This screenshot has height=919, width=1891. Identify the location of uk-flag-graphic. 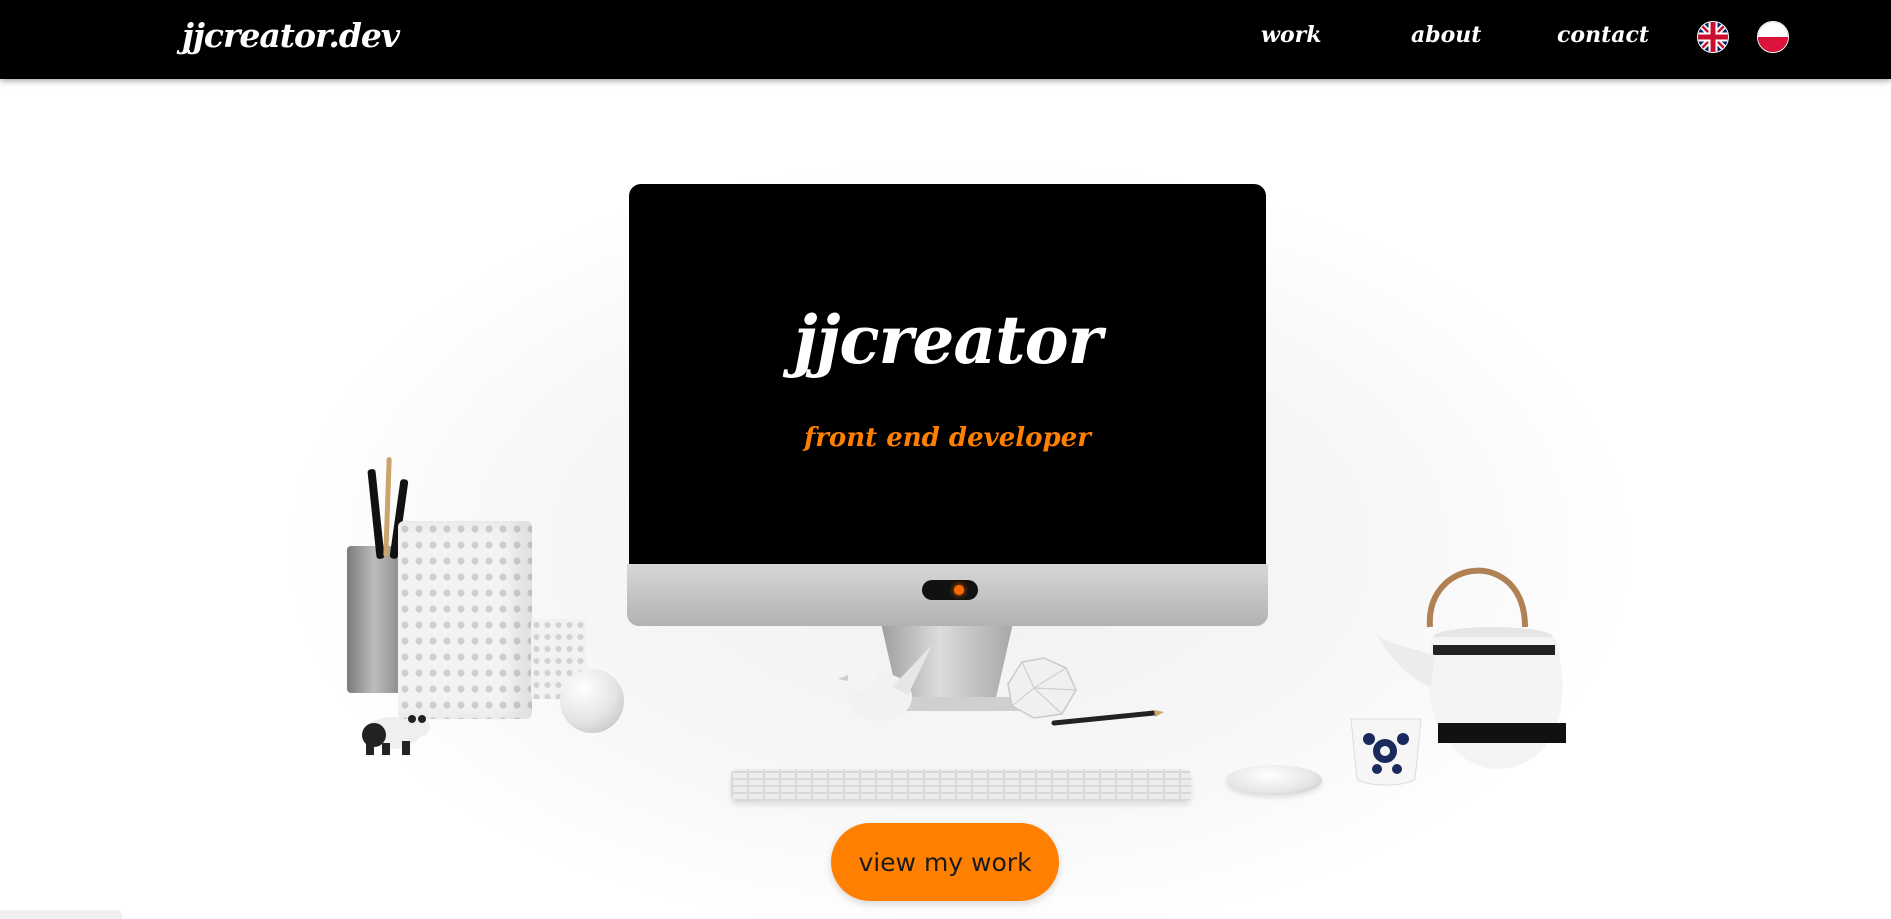
(1713, 37).